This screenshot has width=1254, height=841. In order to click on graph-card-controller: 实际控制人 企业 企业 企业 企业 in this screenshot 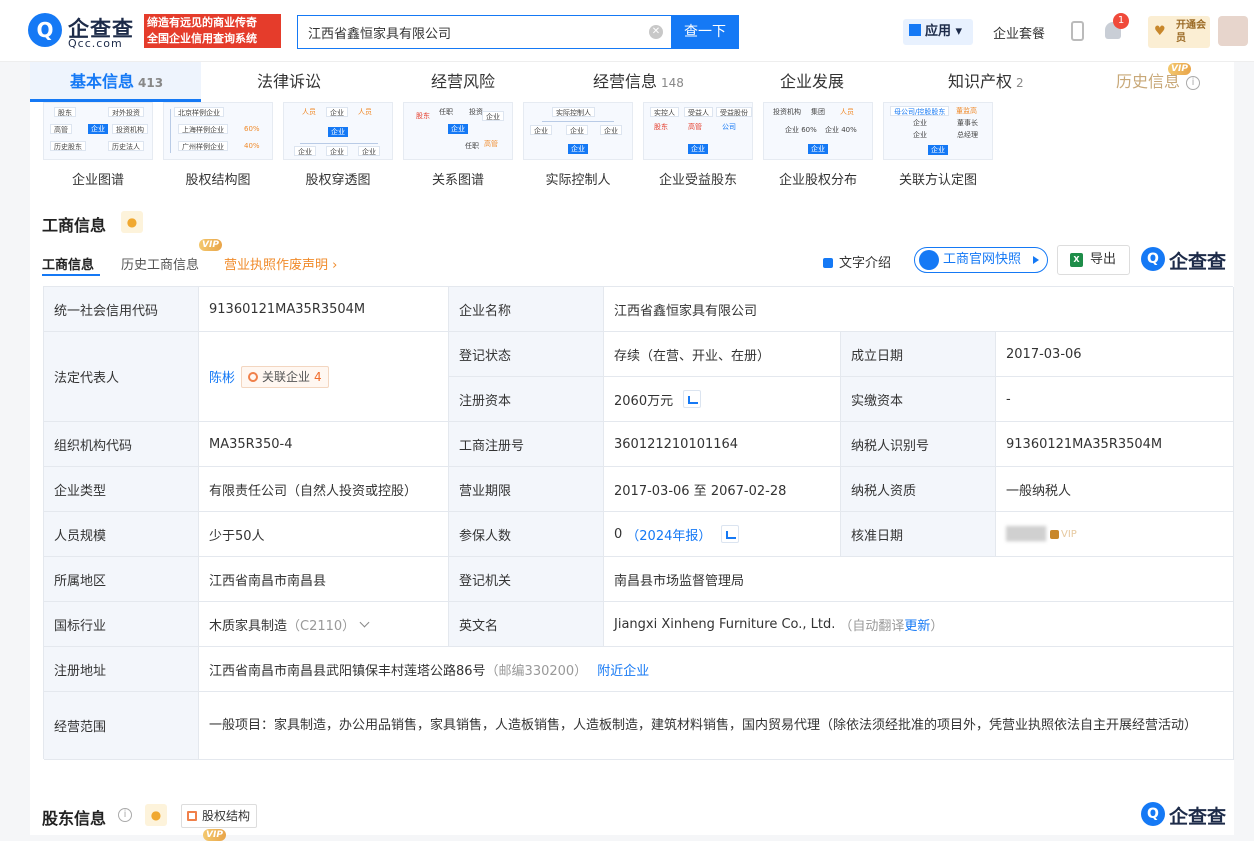, I will do `click(578, 131)`.